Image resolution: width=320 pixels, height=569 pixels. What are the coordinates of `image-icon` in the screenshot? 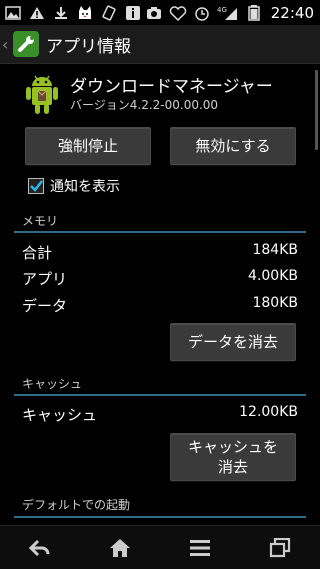 It's located at (13, 13).